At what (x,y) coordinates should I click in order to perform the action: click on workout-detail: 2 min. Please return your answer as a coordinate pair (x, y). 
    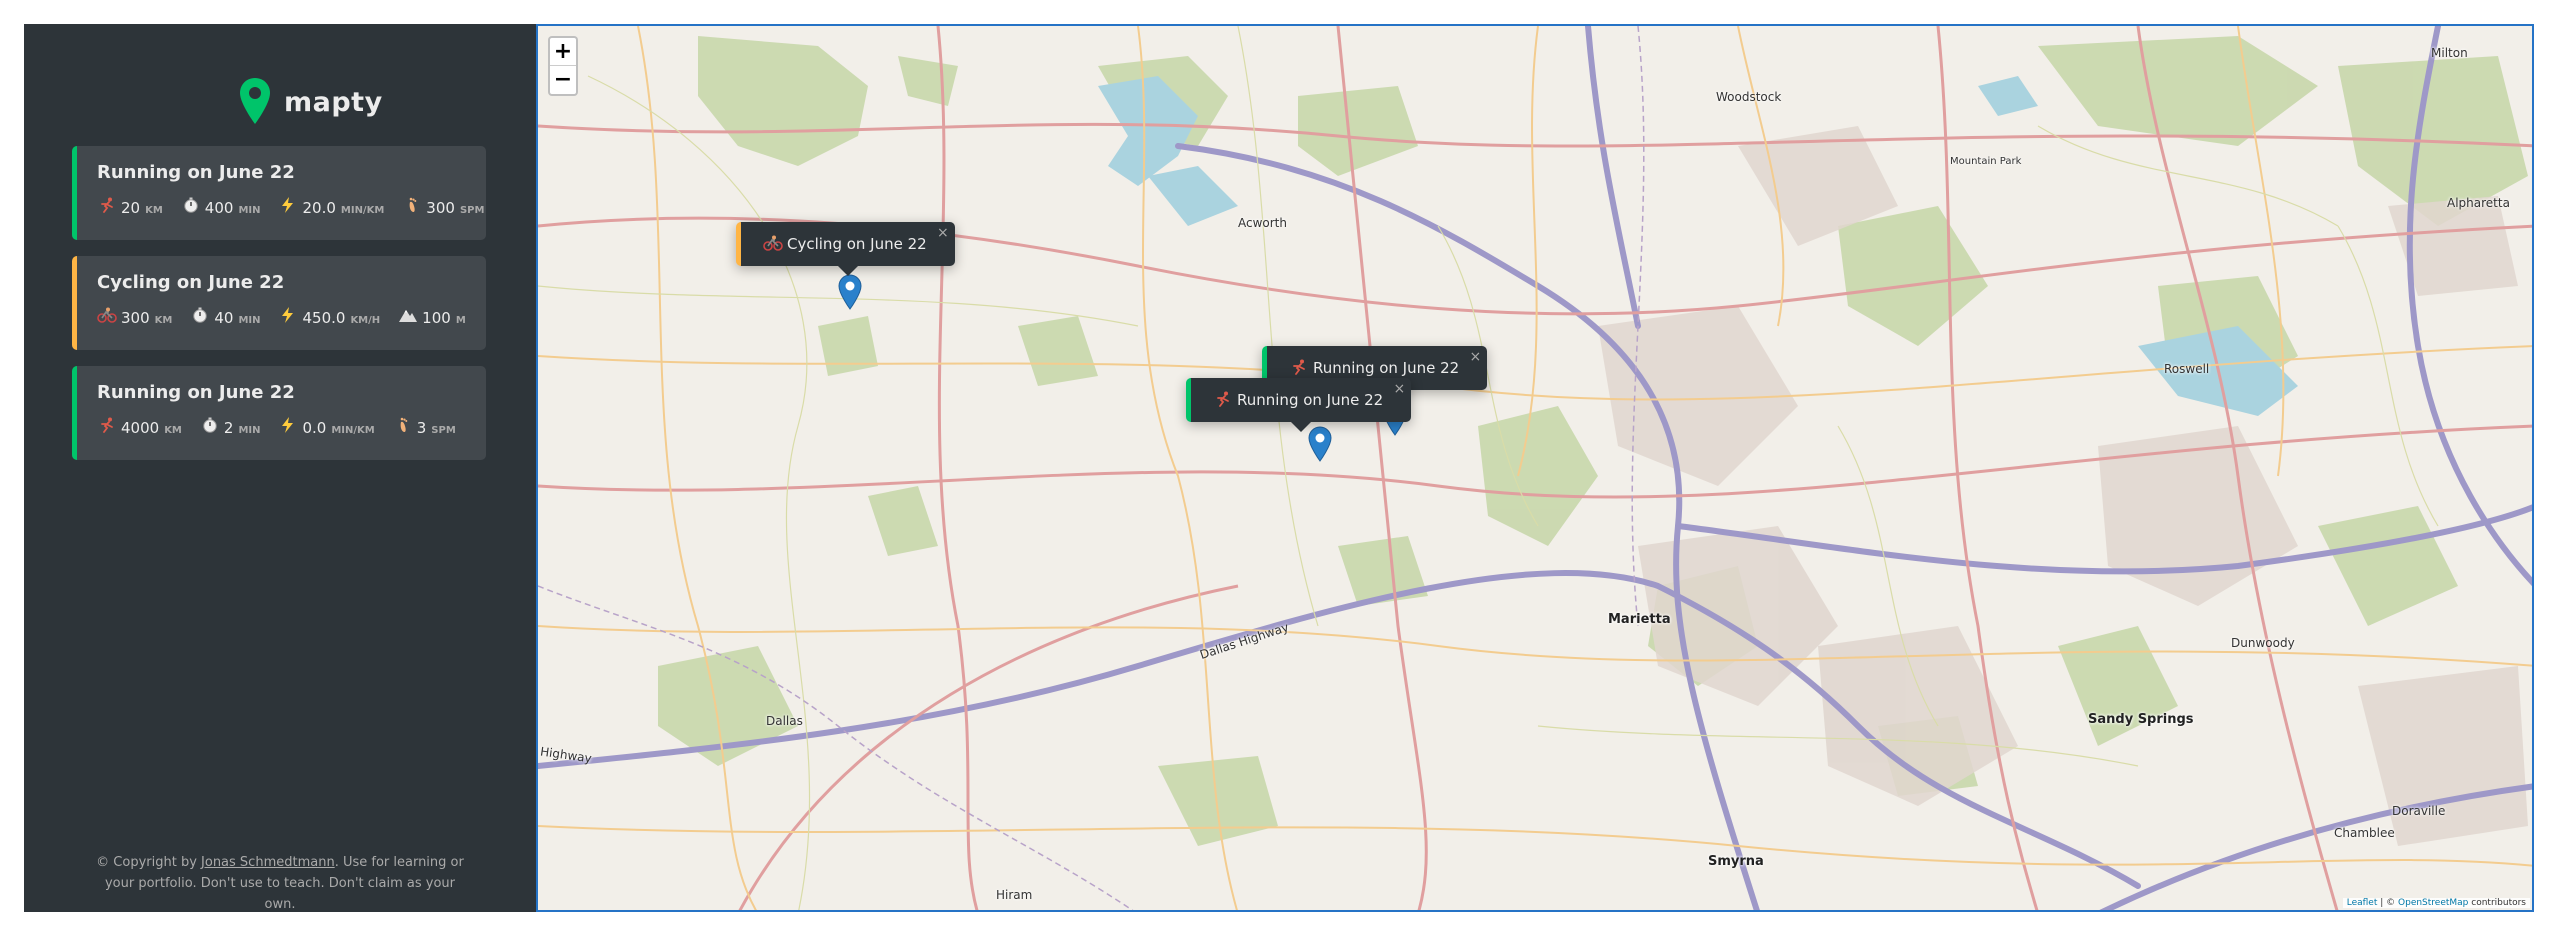
    Looking at the image, I should click on (230, 427).